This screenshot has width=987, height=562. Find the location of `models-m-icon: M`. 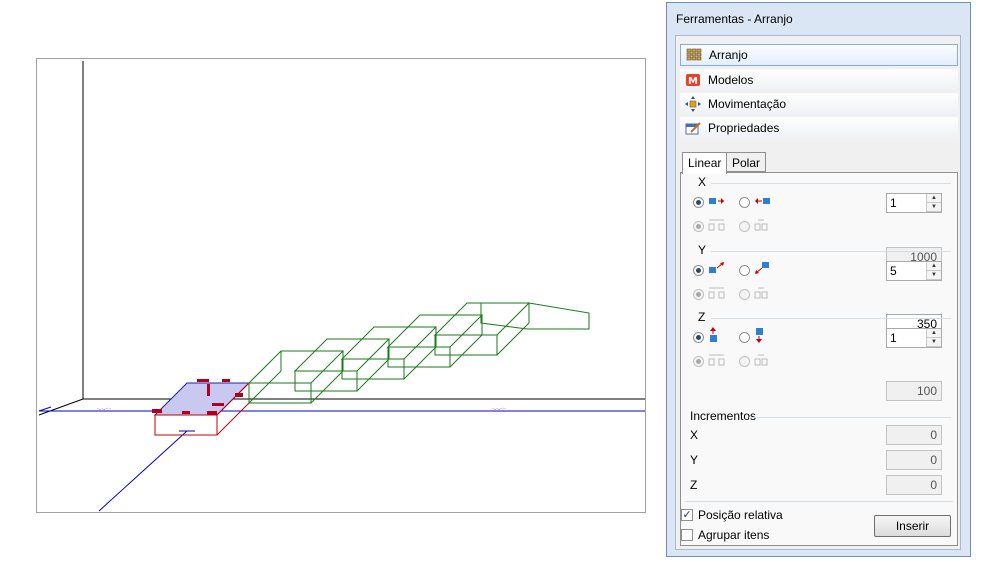

models-m-icon: M is located at coordinates (693, 80).